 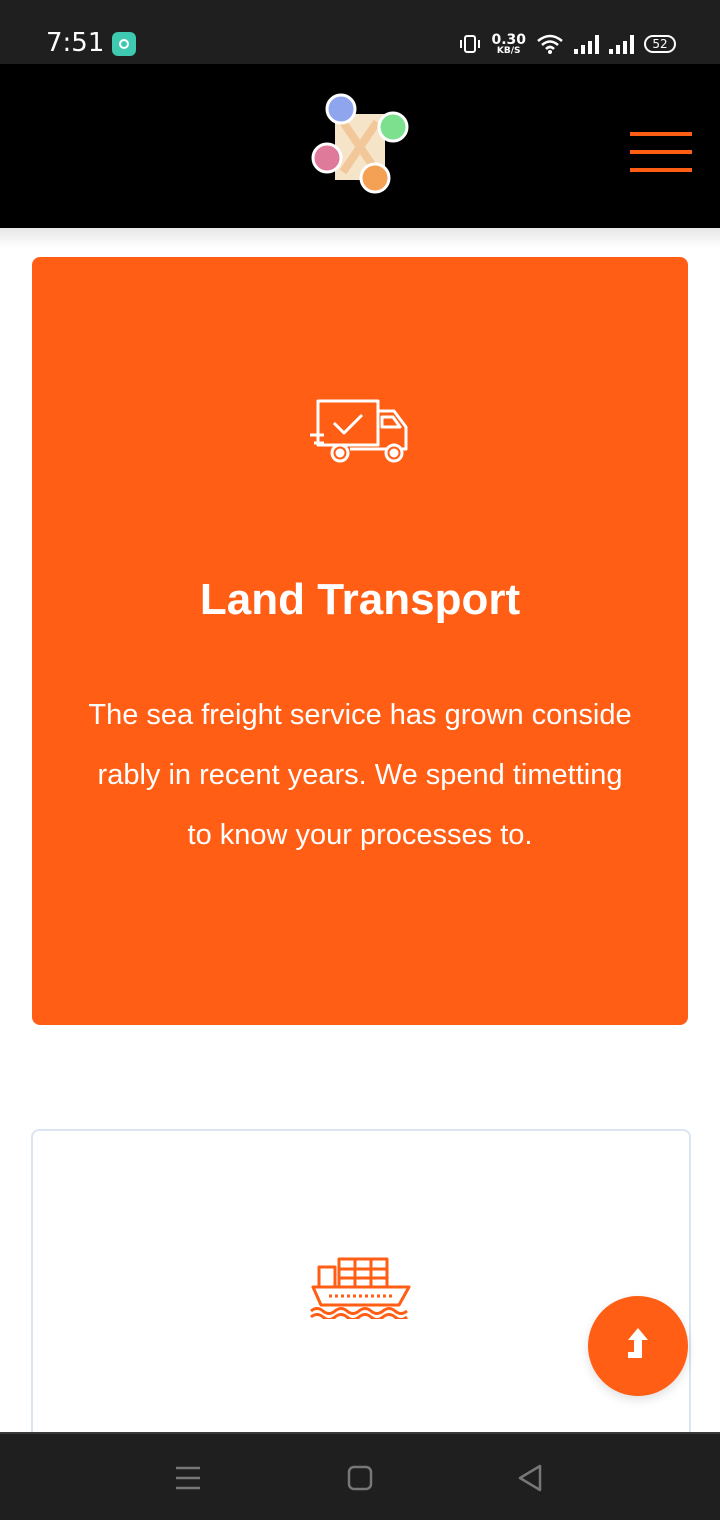 I want to click on status-bar: 7:51 0.30 KB/S 52, so click(x=360, y=32).